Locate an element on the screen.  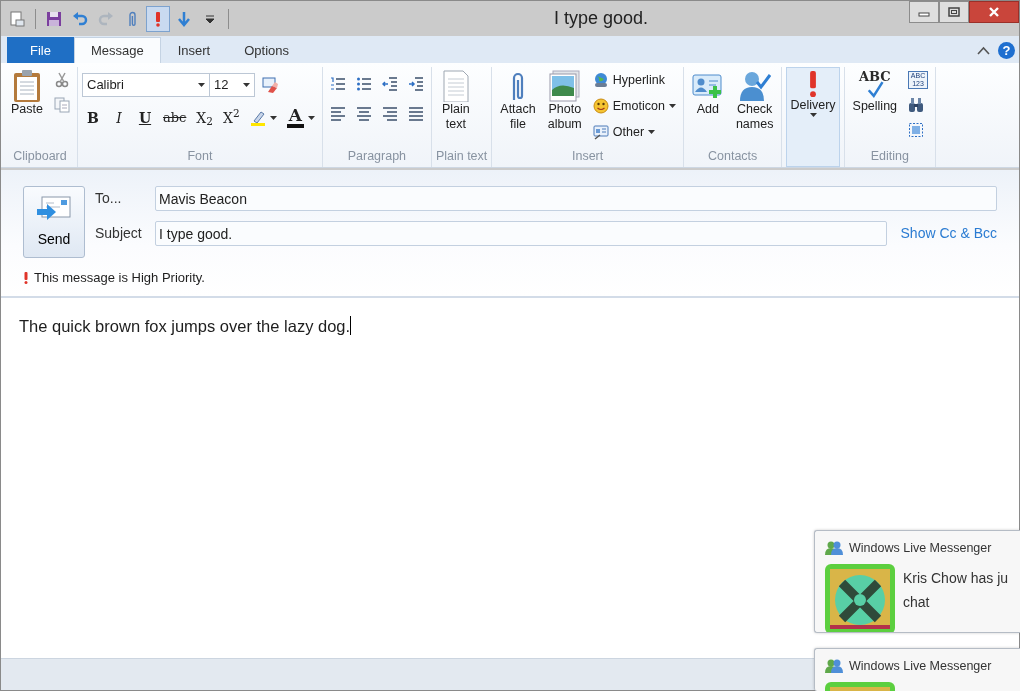
group-label: Plain text is located at coordinates (461, 156).